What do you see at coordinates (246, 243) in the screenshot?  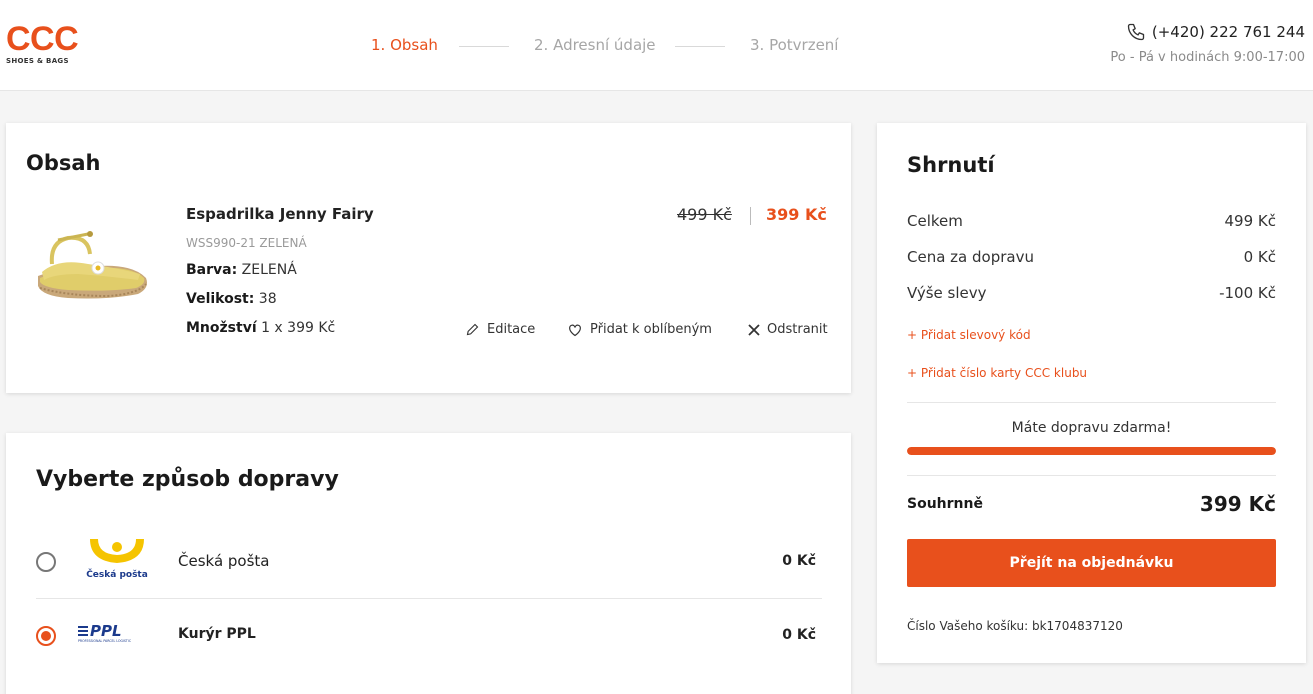 I see `product-sku: WSS990-21 ZELENÁ` at bounding box center [246, 243].